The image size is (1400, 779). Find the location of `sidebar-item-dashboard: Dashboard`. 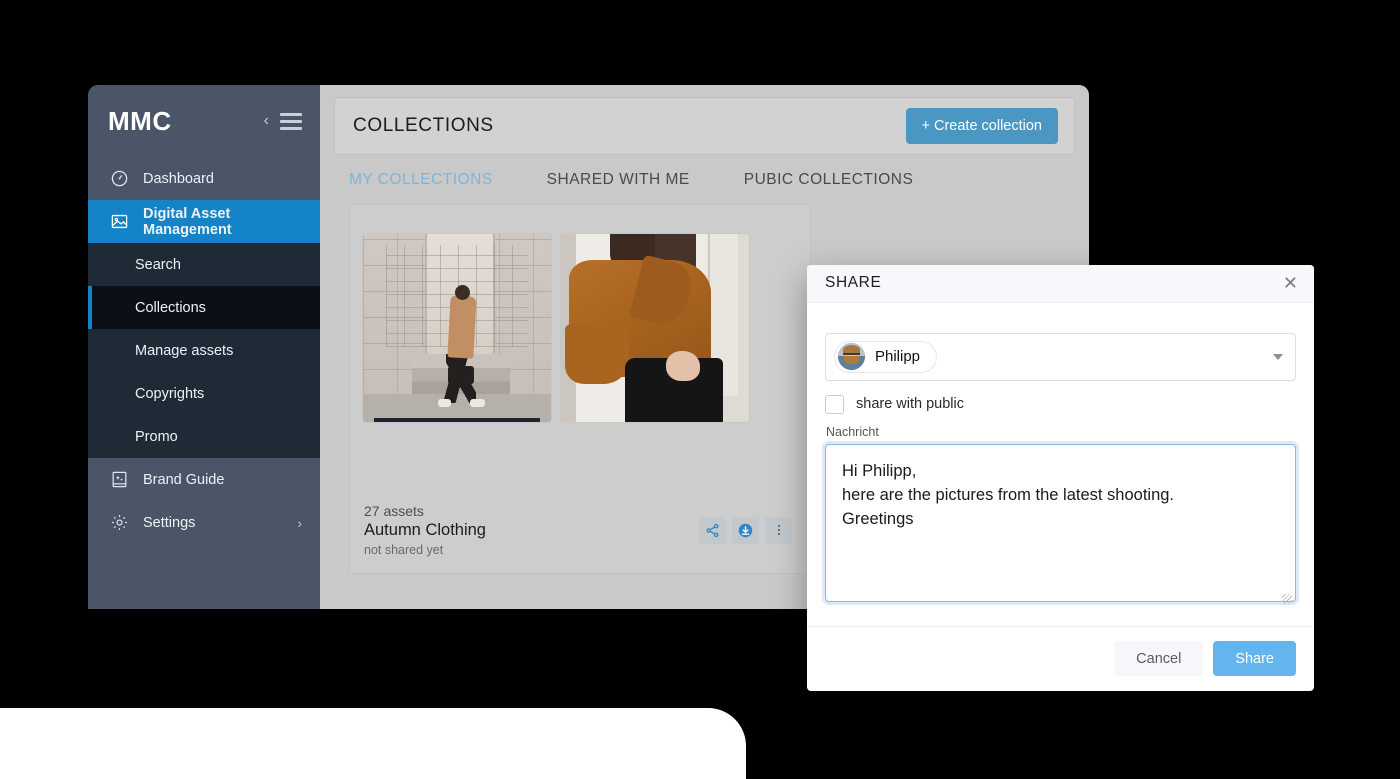

sidebar-item-dashboard: Dashboard is located at coordinates (204, 178).